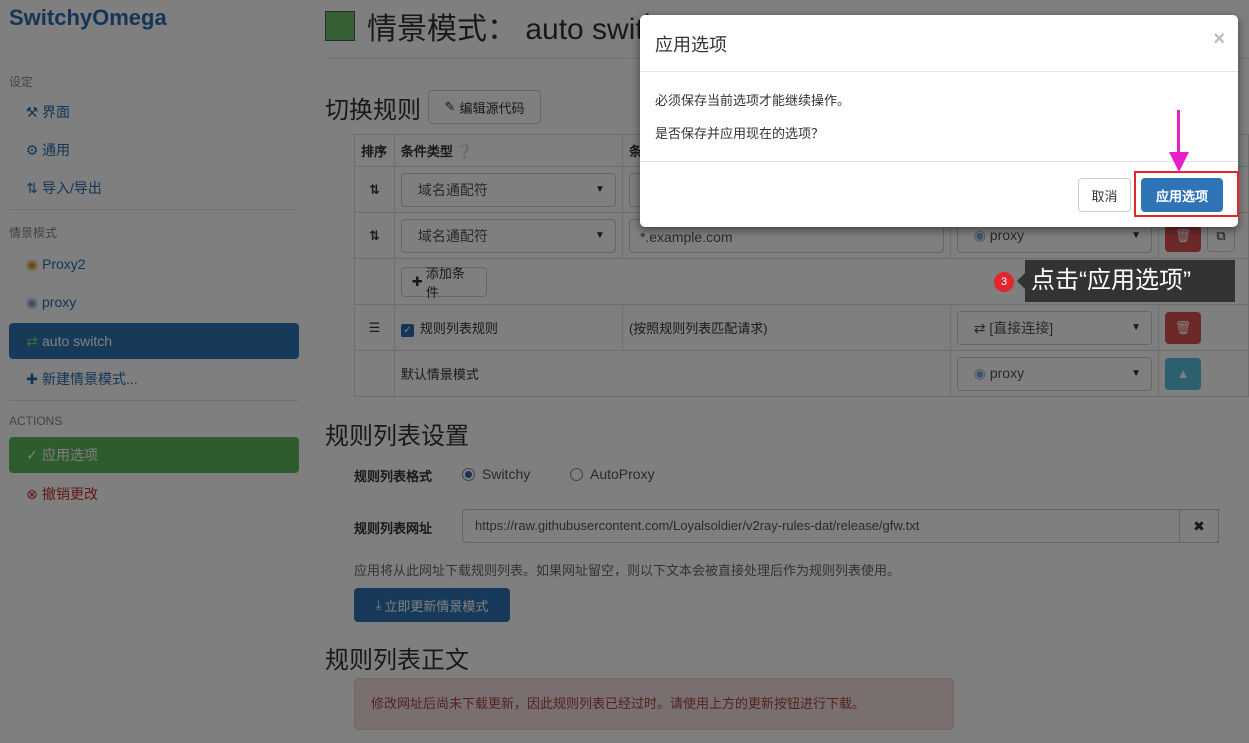 This screenshot has width=1249, height=743. Describe the element at coordinates (691, 45) in the screenshot. I see `dialog-title: 应用选项` at that location.